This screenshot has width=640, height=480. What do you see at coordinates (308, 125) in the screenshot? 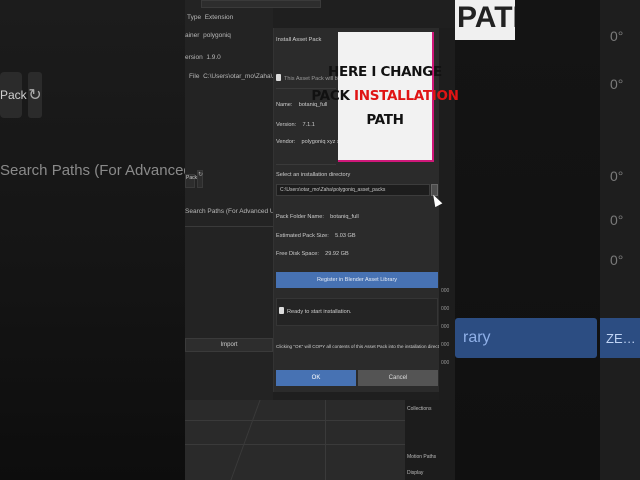
I see `version-value: 7.1.1` at bounding box center [308, 125].